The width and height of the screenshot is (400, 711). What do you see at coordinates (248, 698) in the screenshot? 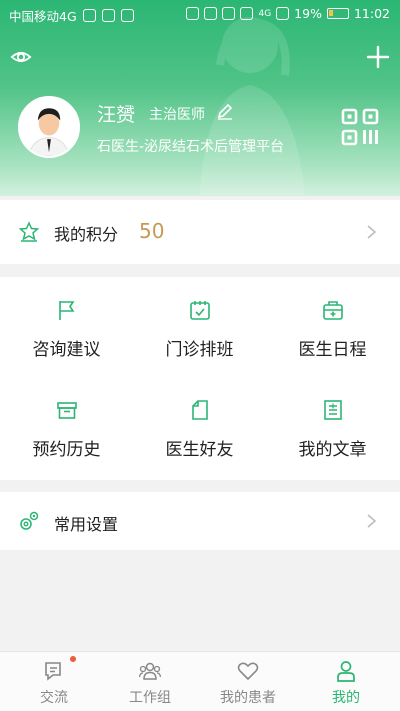
I see `tab-label: 我的患者` at bounding box center [248, 698].